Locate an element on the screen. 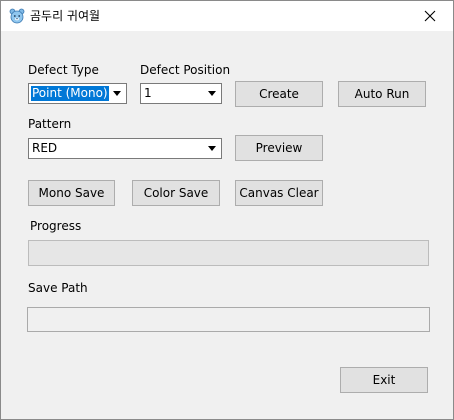  pattern-value: RED is located at coordinates (45, 148).